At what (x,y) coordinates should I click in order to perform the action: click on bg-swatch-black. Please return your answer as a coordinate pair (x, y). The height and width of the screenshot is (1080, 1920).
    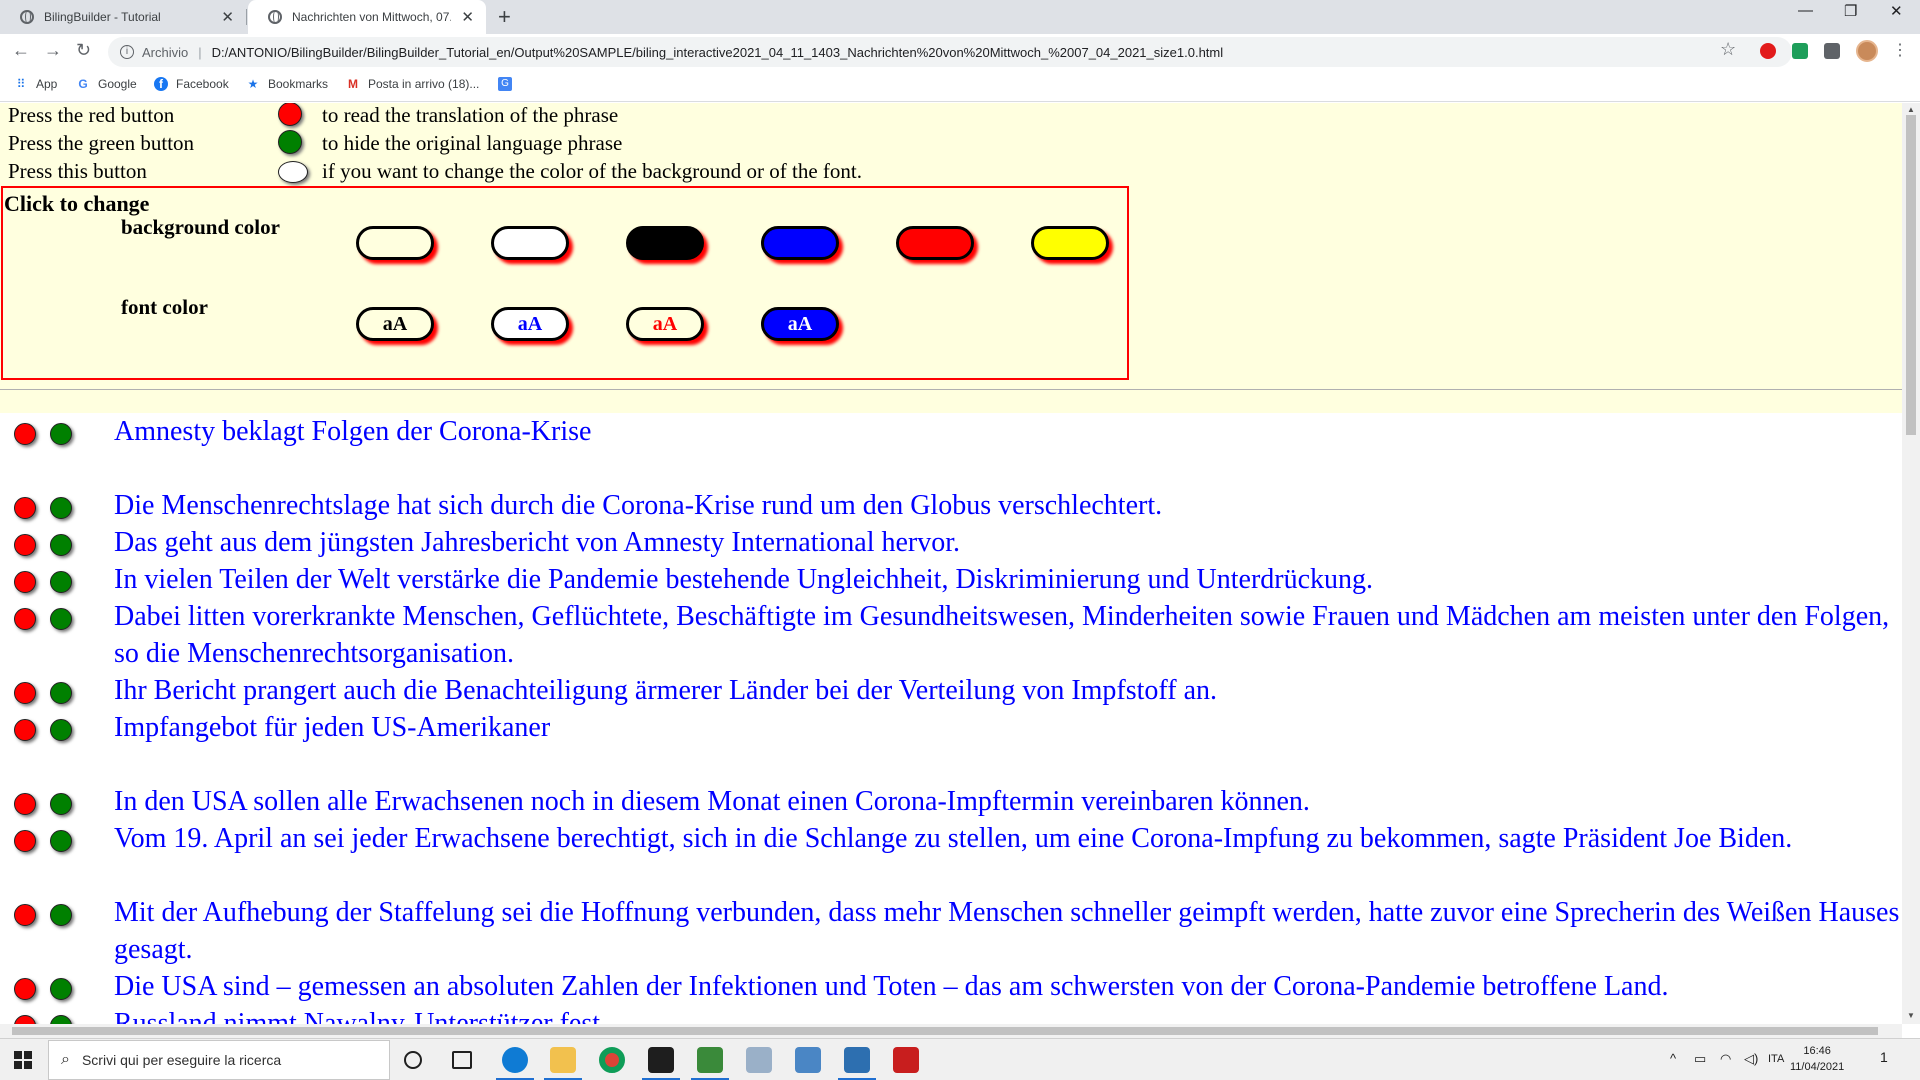
    Looking at the image, I should click on (665, 243).